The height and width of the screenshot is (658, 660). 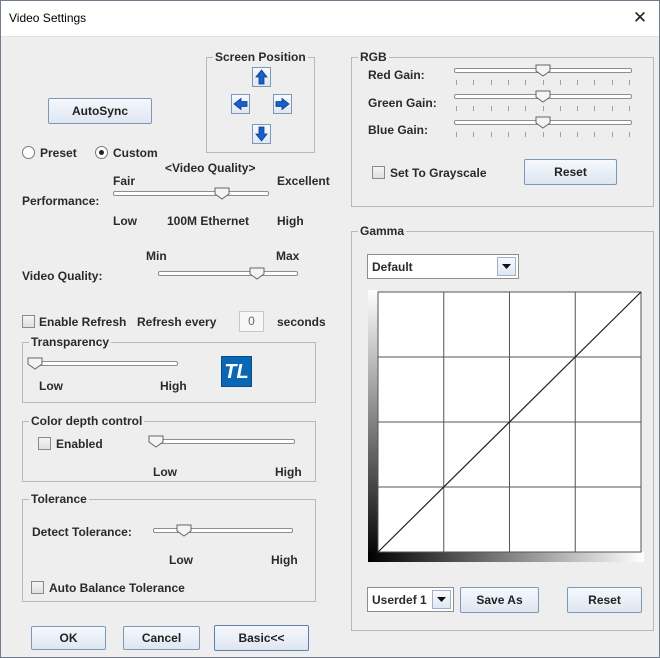 I want to click on video-quality-slider-track, so click(x=228, y=273).